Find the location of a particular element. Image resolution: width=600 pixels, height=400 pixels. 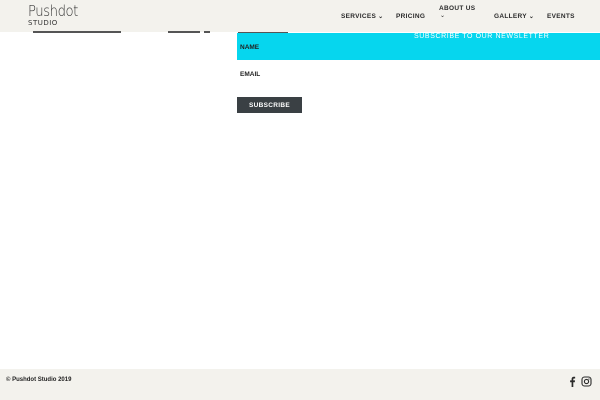

instagram-icon is located at coordinates (586, 380).